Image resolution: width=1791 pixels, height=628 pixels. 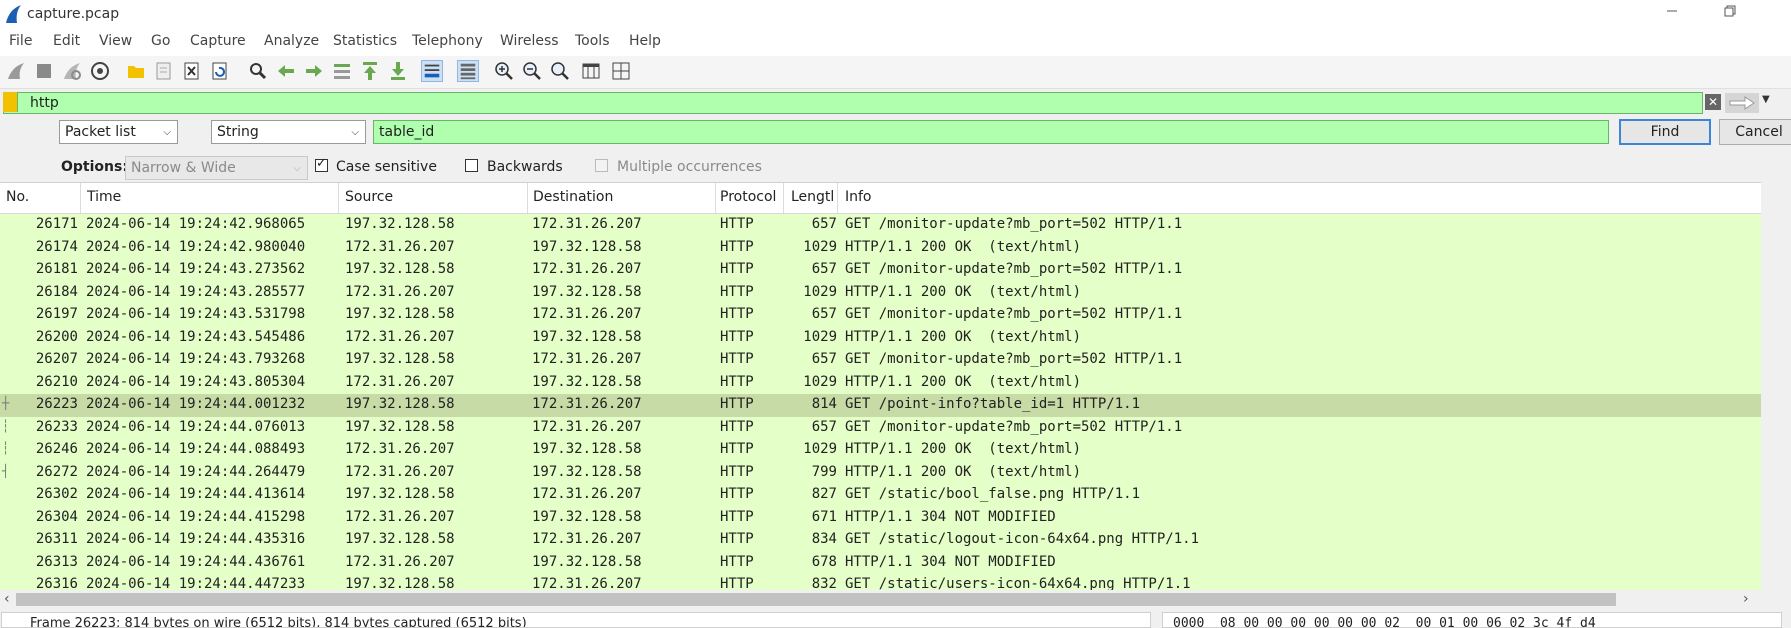 What do you see at coordinates (196, 291) in the screenshot?
I see `cell-time: 2024-06-14 19:24:43.285577` at bounding box center [196, 291].